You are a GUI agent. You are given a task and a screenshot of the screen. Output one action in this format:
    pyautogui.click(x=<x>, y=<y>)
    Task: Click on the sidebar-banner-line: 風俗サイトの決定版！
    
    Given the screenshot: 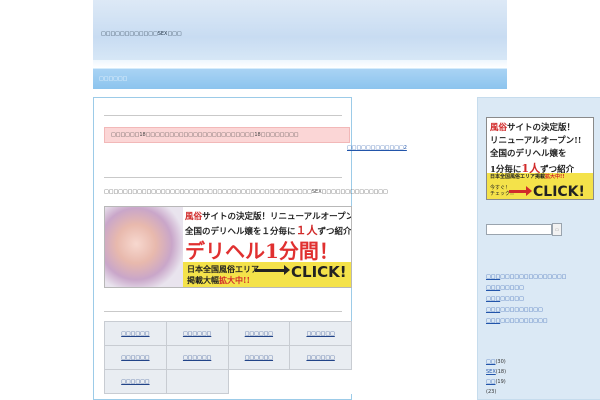 What is the action you would take?
    pyautogui.click(x=533, y=128)
    